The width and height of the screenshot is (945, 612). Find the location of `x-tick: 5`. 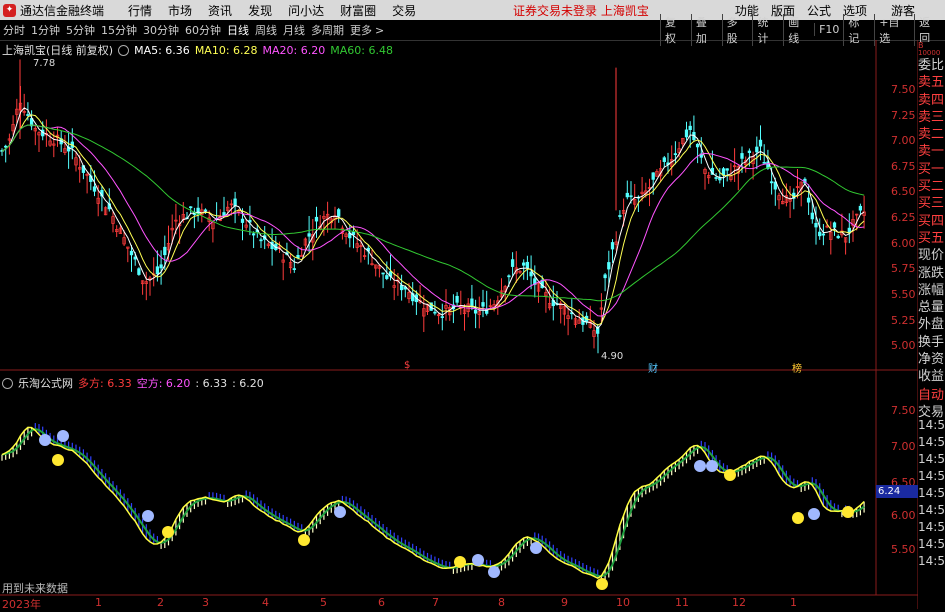

x-tick: 5 is located at coordinates (323, 602).